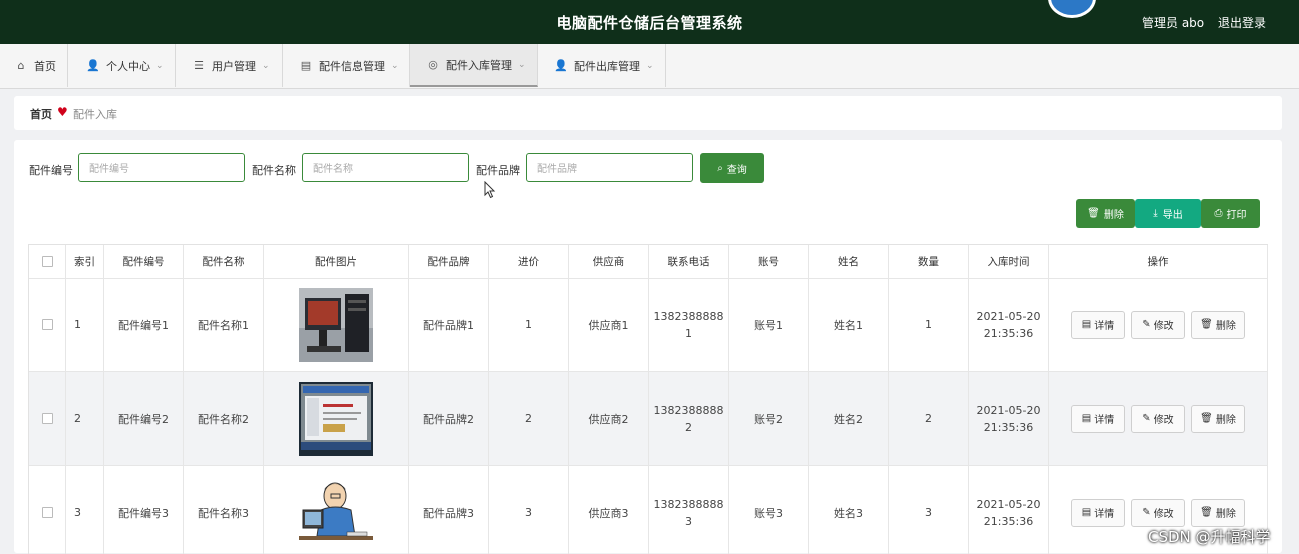 The width and height of the screenshot is (1299, 554). I want to click on screen-window-photo, so click(336, 418).